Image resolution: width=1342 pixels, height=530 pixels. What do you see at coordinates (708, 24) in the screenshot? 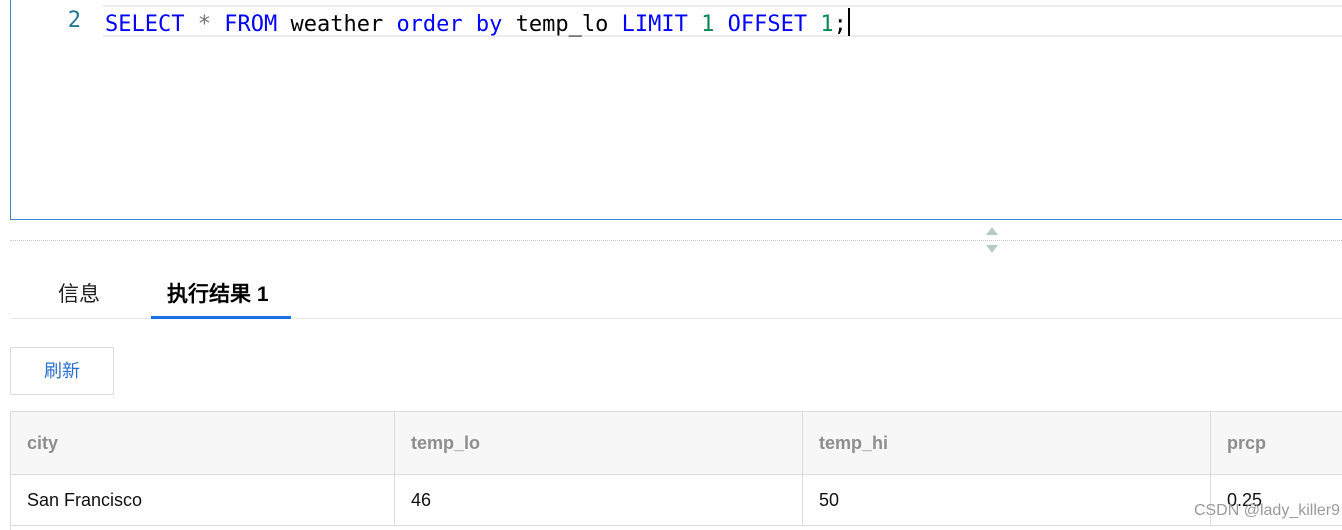
I see `limit-number: 1` at bounding box center [708, 24].